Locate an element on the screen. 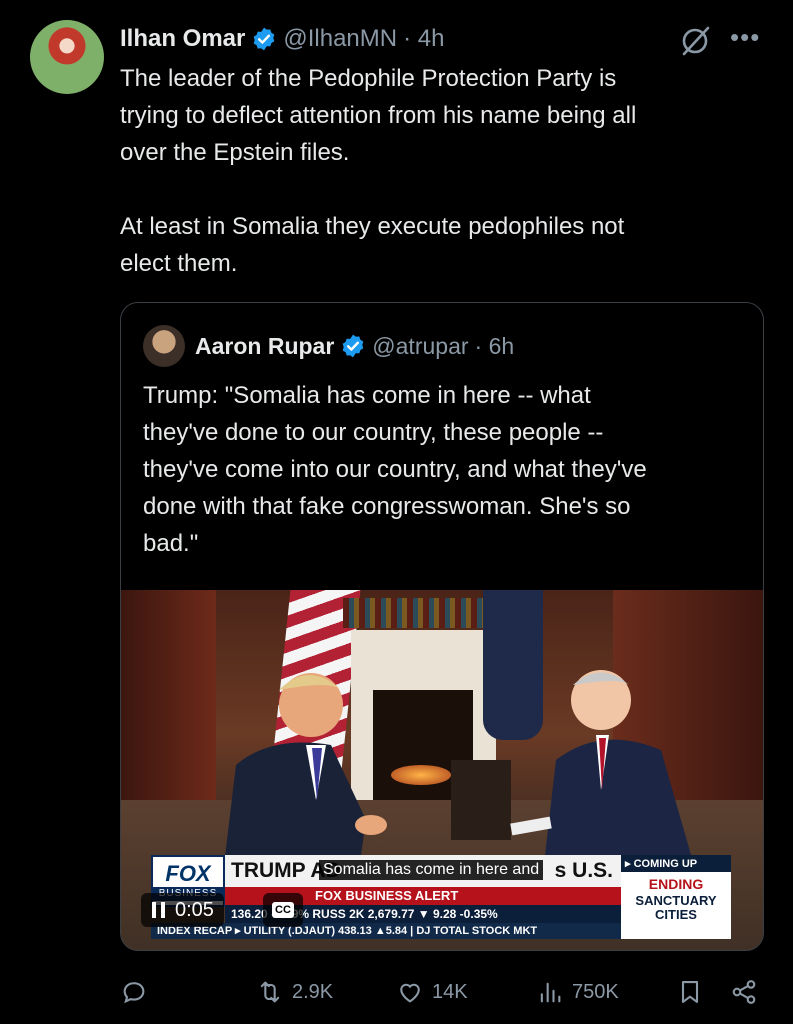 This screenshot has width=793, height=1024. author-handle: @IlhanMN is located at coordinates (340, 39).